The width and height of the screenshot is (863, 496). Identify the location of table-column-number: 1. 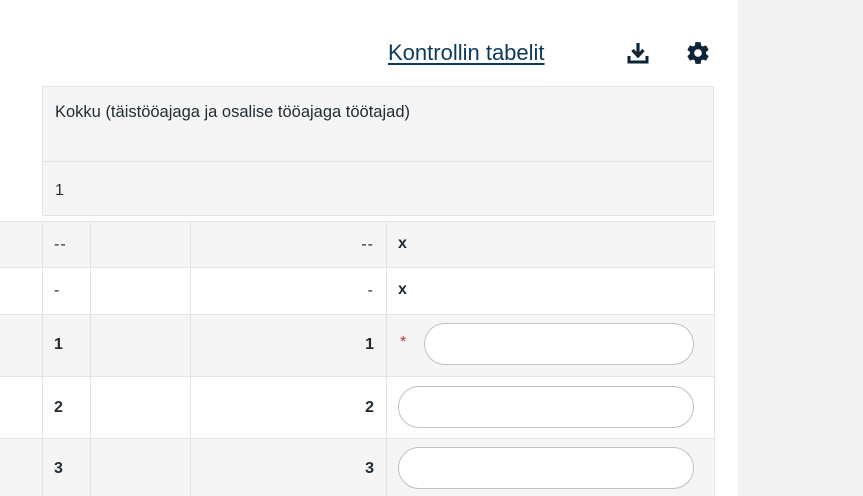
(378, 189).